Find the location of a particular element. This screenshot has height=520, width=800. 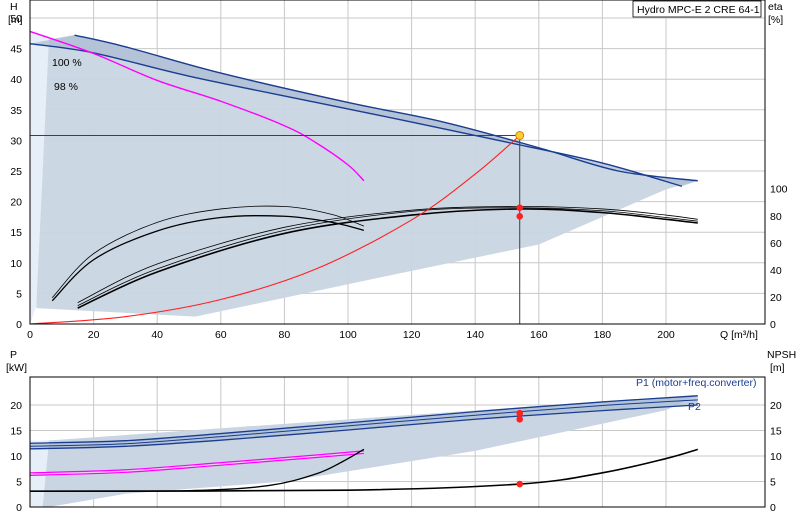

y-axis-label-p-unit: [kW] is located at coordinates (16, 368).